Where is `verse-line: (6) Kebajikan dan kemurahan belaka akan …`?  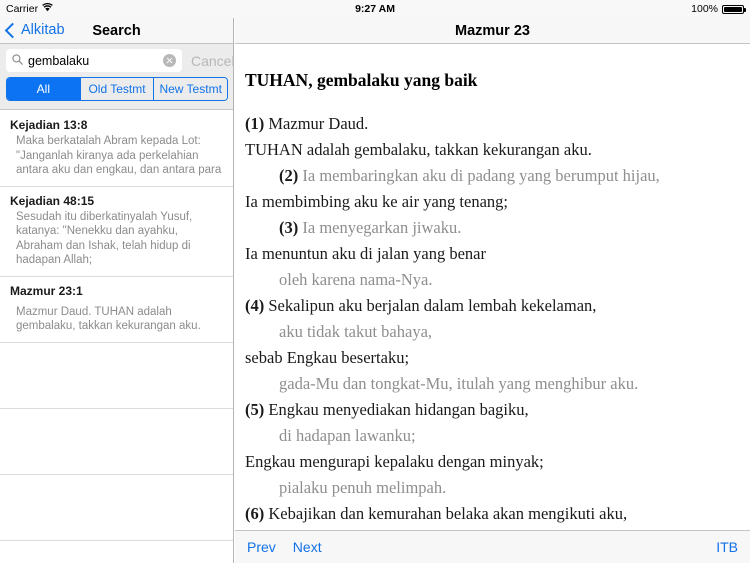
verse-line: (6) Kebajikan dan kemurahan belaka akan … is located at coordinates (491, 514).